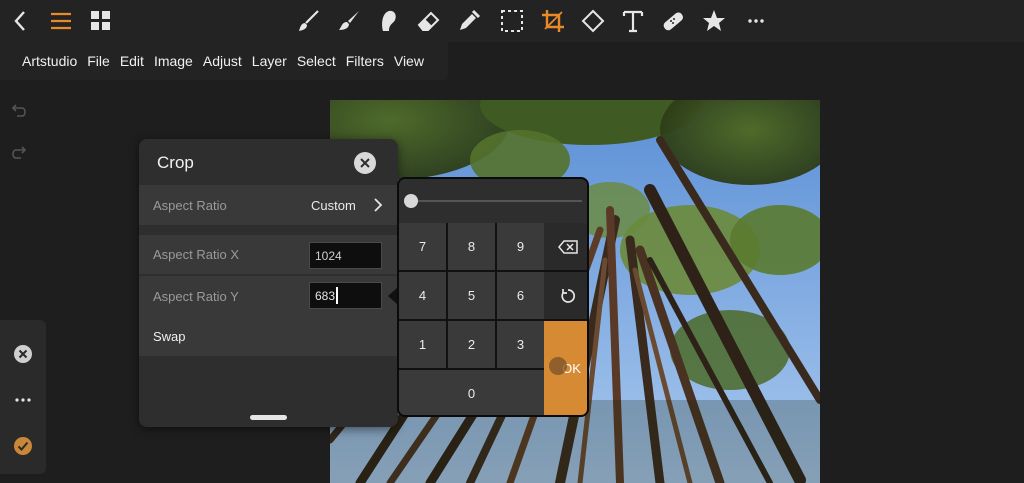 The width and height of the screenshot is (1024, 483). What do you see at coordinates (558, 366) in the screenshot?
I see `touch-indicator` at bounding box center [558, 366].